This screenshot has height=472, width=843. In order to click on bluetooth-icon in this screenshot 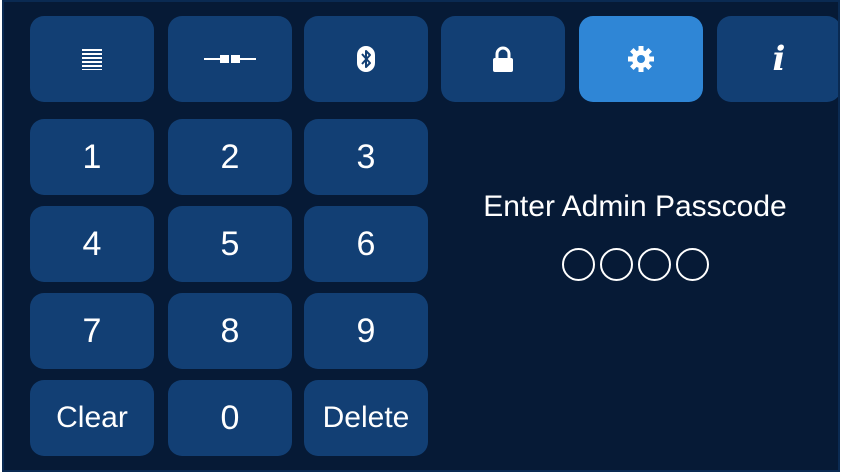, I will do `click(366, 59)`.